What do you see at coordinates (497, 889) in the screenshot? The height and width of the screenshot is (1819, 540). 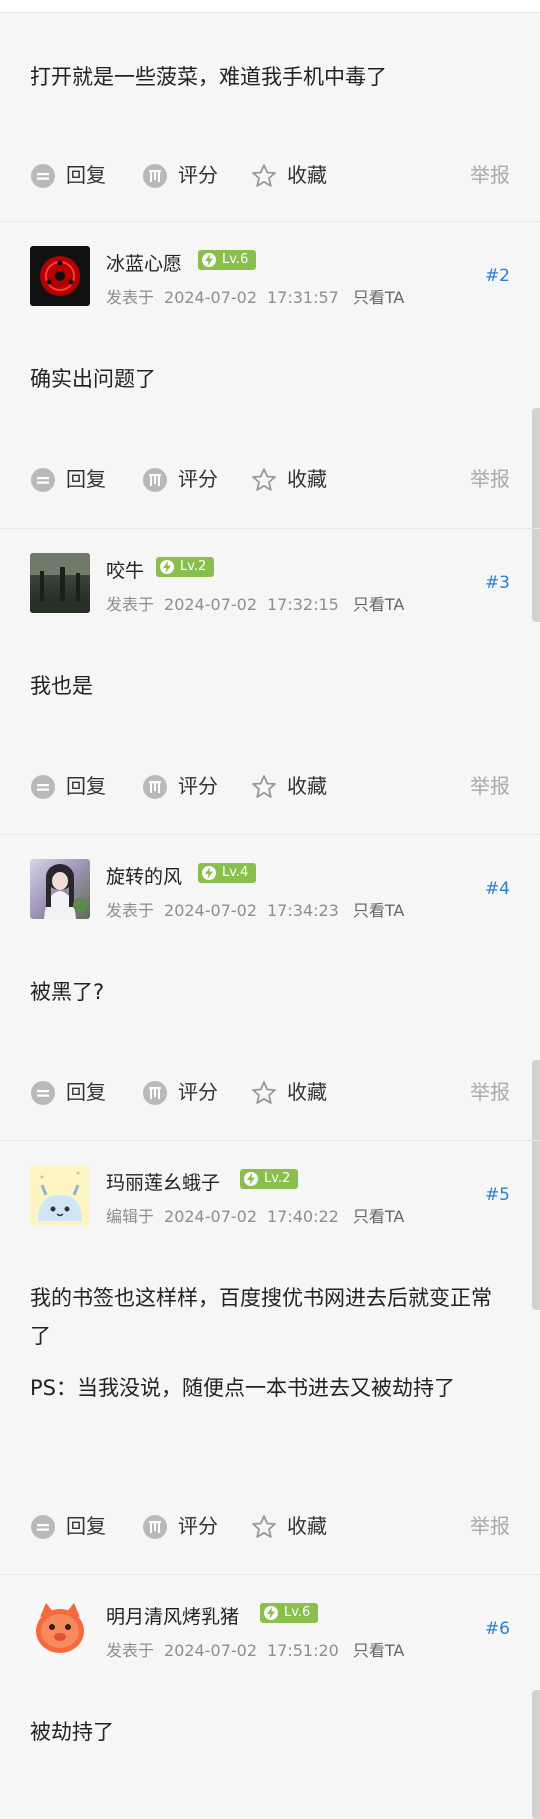 I see `floor-number: #4` at bounding box center [497, 889].